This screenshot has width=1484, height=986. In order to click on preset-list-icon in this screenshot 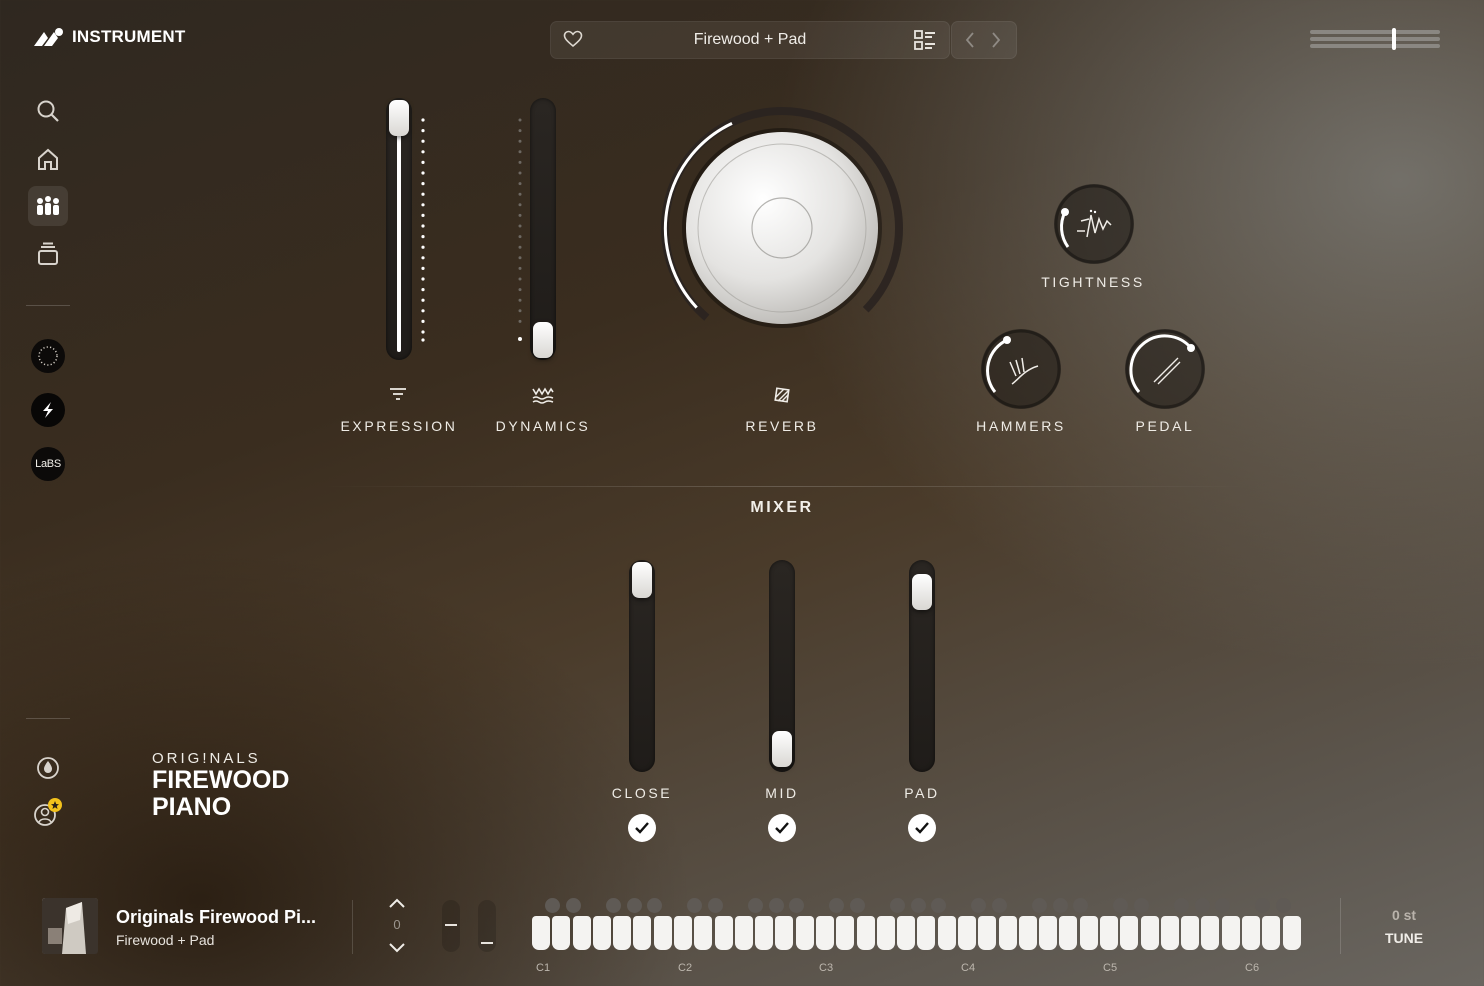, I will do `click(925, 42)`.